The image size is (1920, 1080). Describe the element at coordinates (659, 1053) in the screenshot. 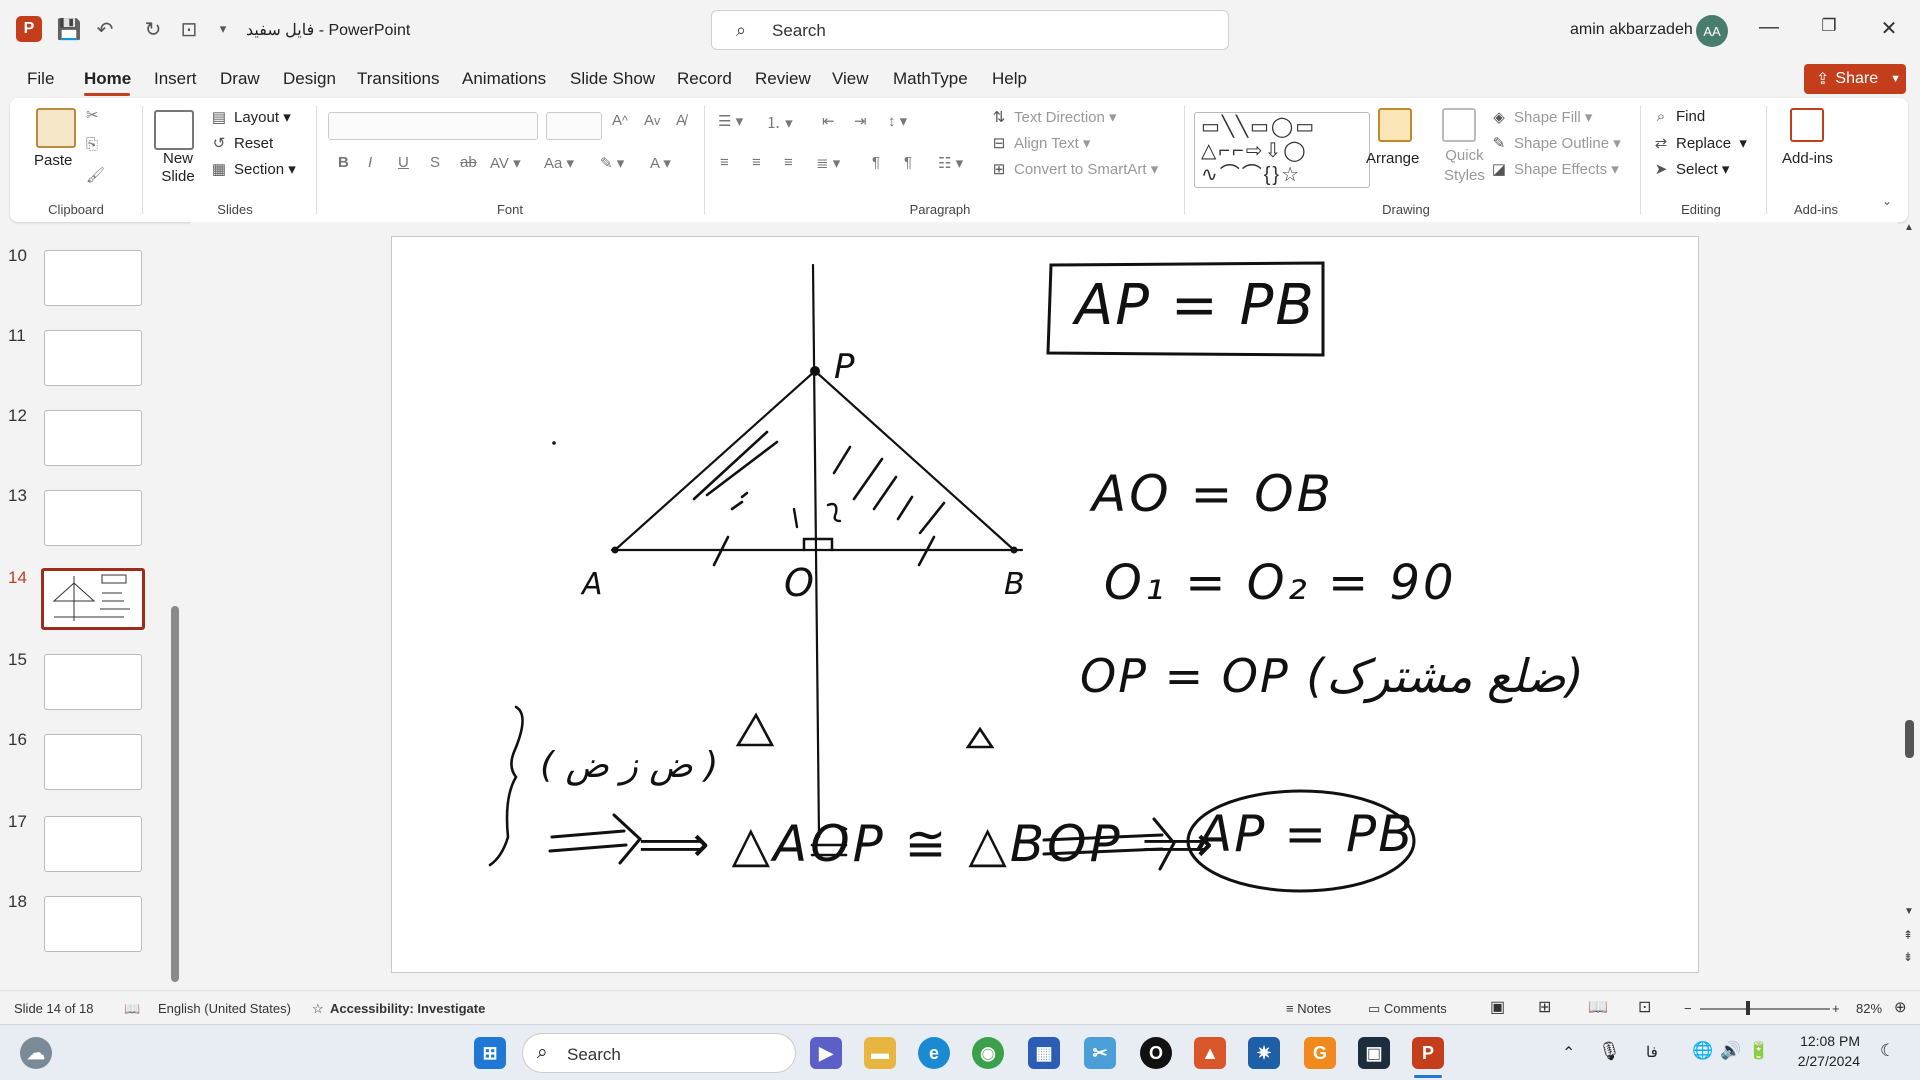

I see `taskbar-search: ⌕ Search` at that location.